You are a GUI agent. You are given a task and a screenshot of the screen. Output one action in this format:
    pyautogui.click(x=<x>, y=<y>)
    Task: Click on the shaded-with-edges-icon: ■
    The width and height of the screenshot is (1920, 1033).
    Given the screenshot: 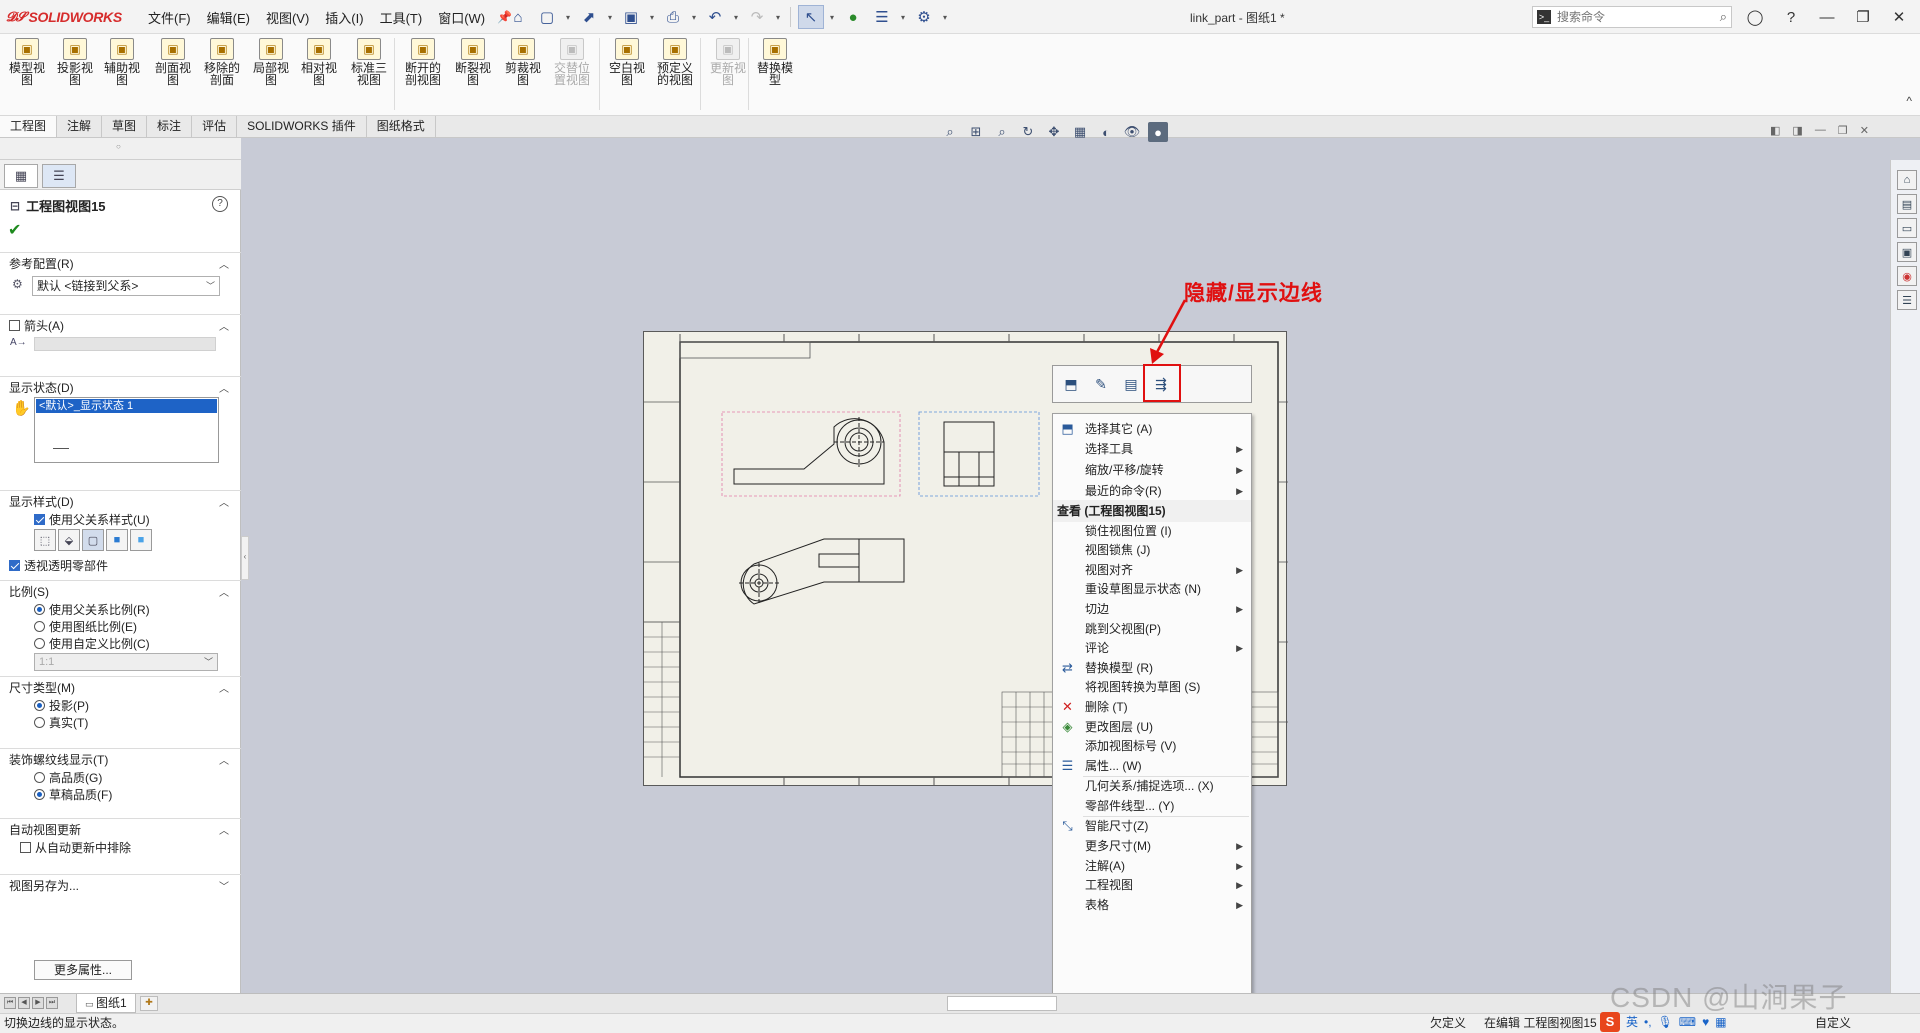 What is the action you would take?
    pyautogui.click(x=117, y=540)
    